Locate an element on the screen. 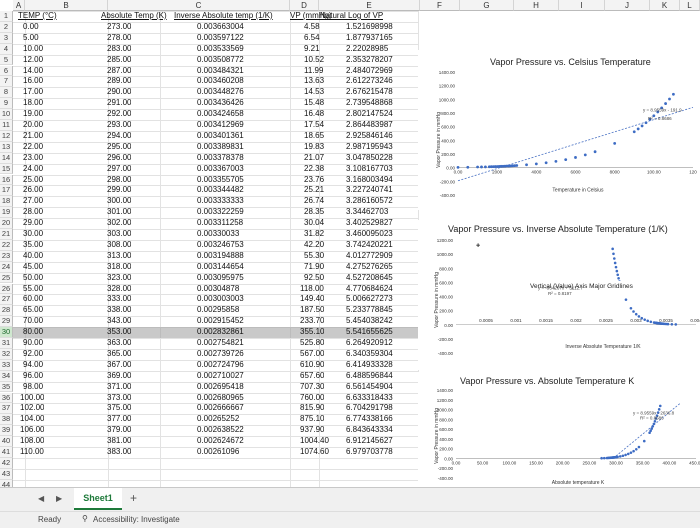 The image size is (700, 528). data-cell: 12.00 is located at coordinates (33, 60).